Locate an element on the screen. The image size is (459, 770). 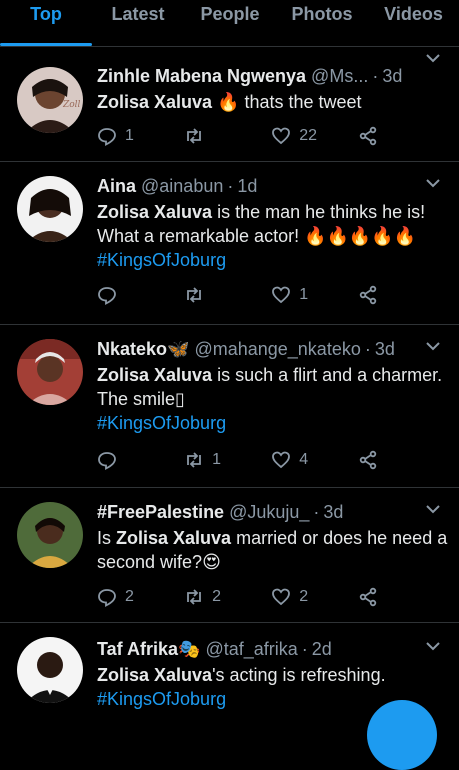
retweet-button: 1 is located at coordinates (227, 460).